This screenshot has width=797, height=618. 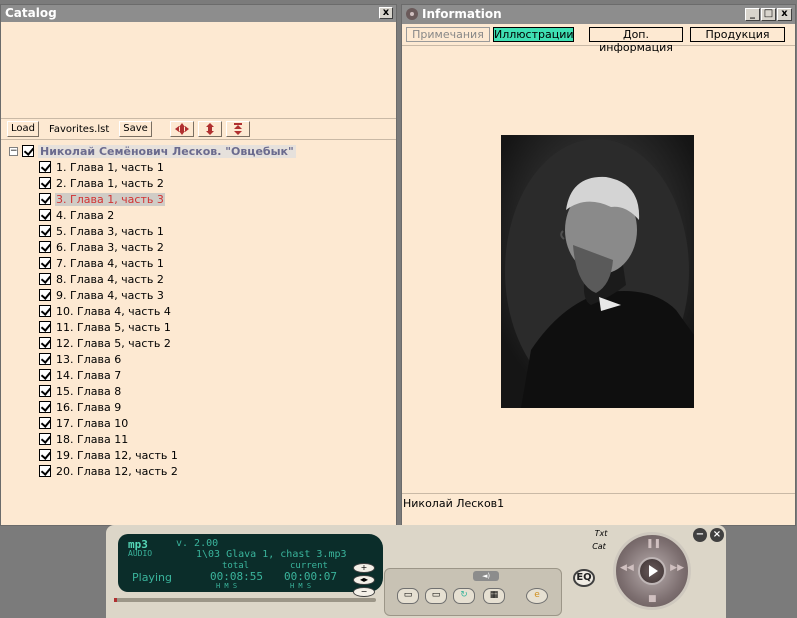 I want to click on load-button: Load, so click(x=23, y=129).